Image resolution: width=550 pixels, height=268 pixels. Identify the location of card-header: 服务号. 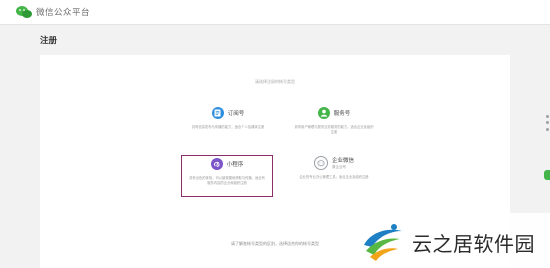
(334, 113).